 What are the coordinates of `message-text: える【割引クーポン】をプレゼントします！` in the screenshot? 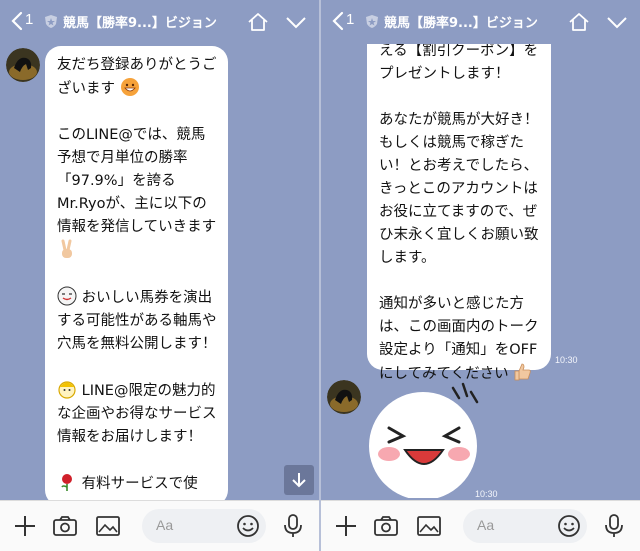 It's located at (459, 62).